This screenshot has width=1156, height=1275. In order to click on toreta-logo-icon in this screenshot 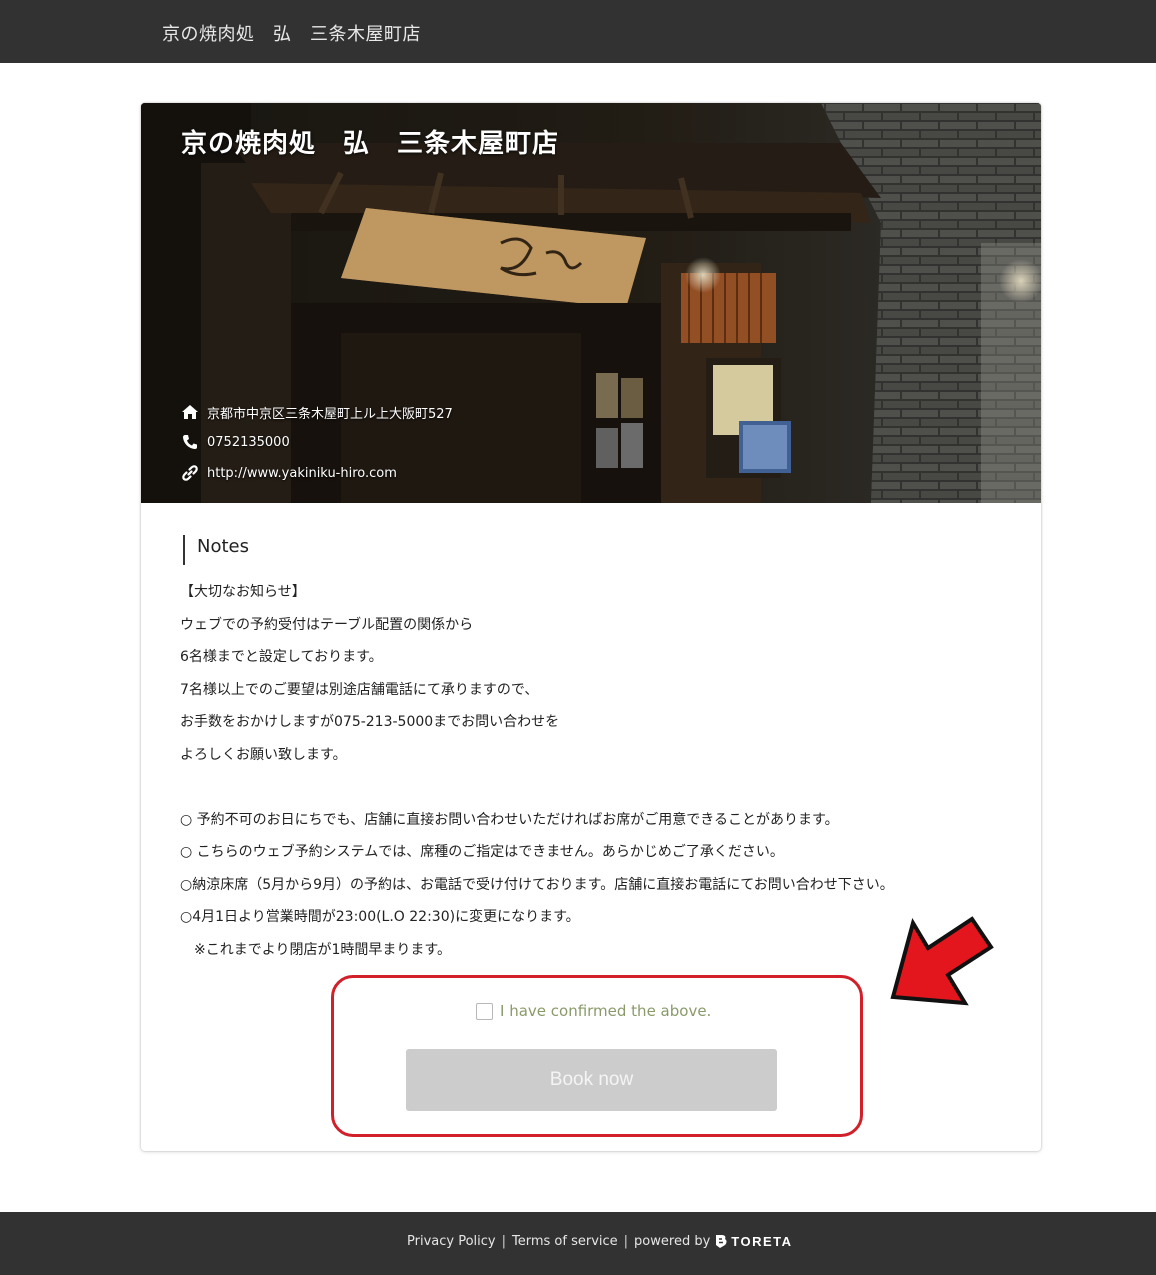, I will do `click(721, 1241)`.